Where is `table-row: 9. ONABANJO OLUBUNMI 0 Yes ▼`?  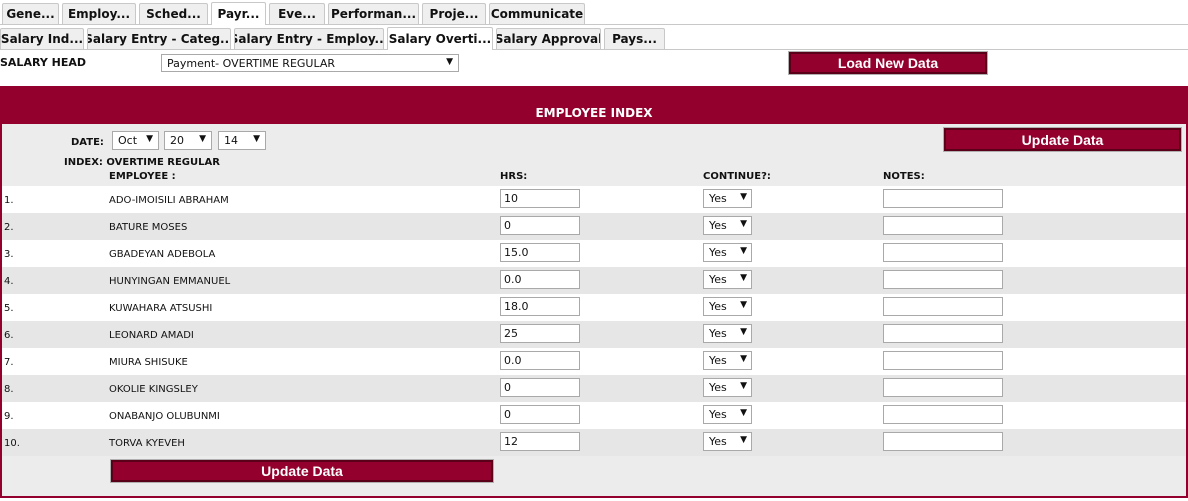 table-row: 9. ONABANJO OLUBUNMI 0 Yes ▼ is located at coordinates (594, 415).